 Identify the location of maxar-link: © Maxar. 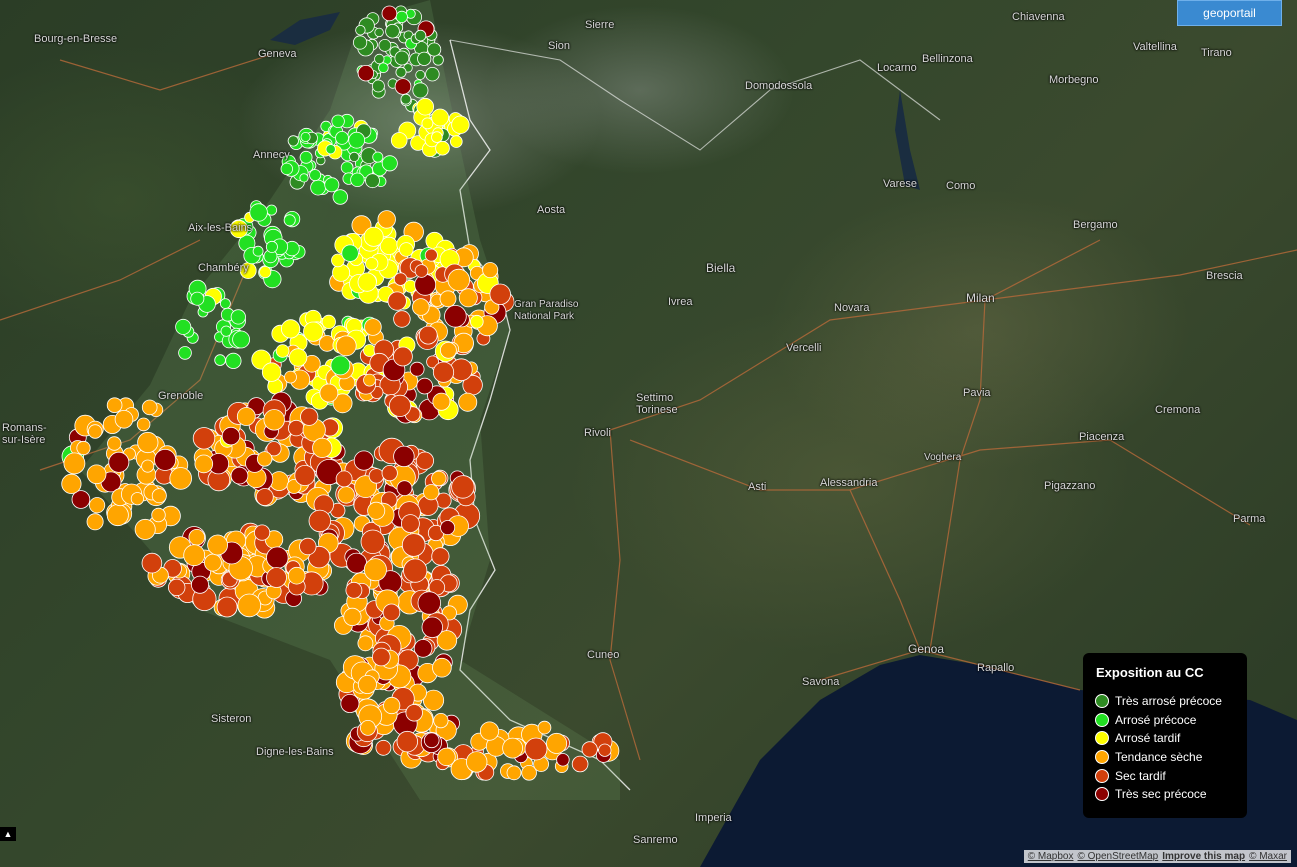
(1268, 856).